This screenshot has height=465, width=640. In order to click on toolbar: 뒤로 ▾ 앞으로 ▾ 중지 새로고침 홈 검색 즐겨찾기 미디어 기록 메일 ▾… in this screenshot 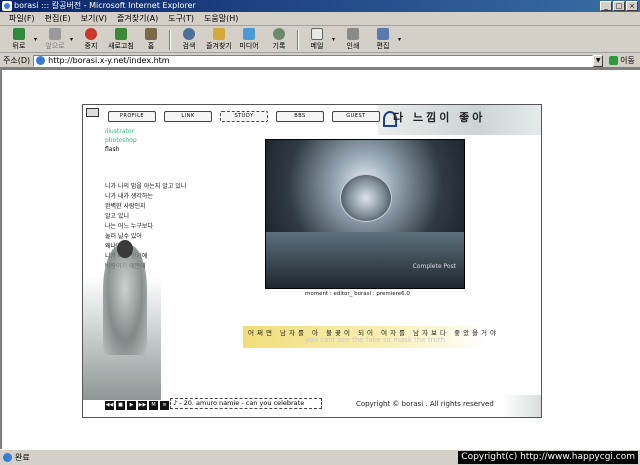, I will do `click(320, 40)`.